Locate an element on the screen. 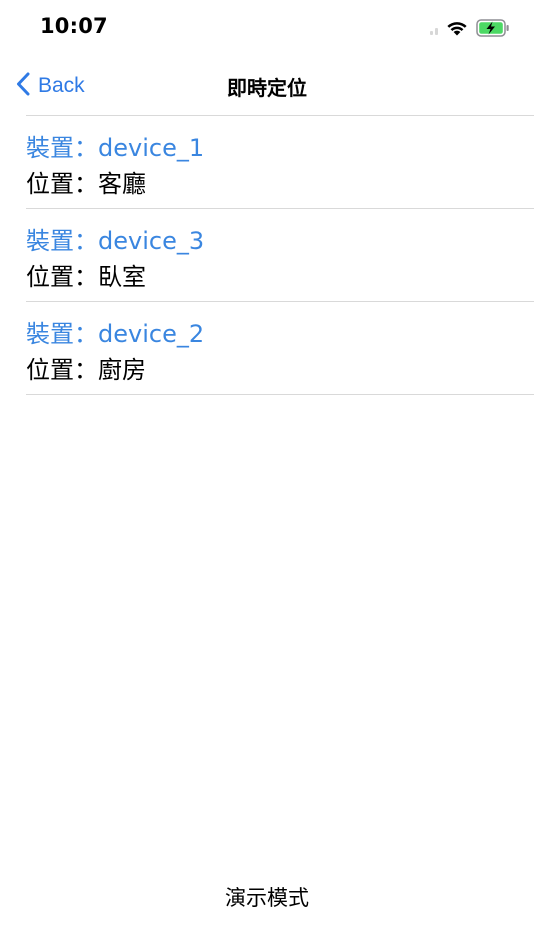 The height and width of the screenshot is (950, 534). wifi-icon is located at coordinates (457, 28).